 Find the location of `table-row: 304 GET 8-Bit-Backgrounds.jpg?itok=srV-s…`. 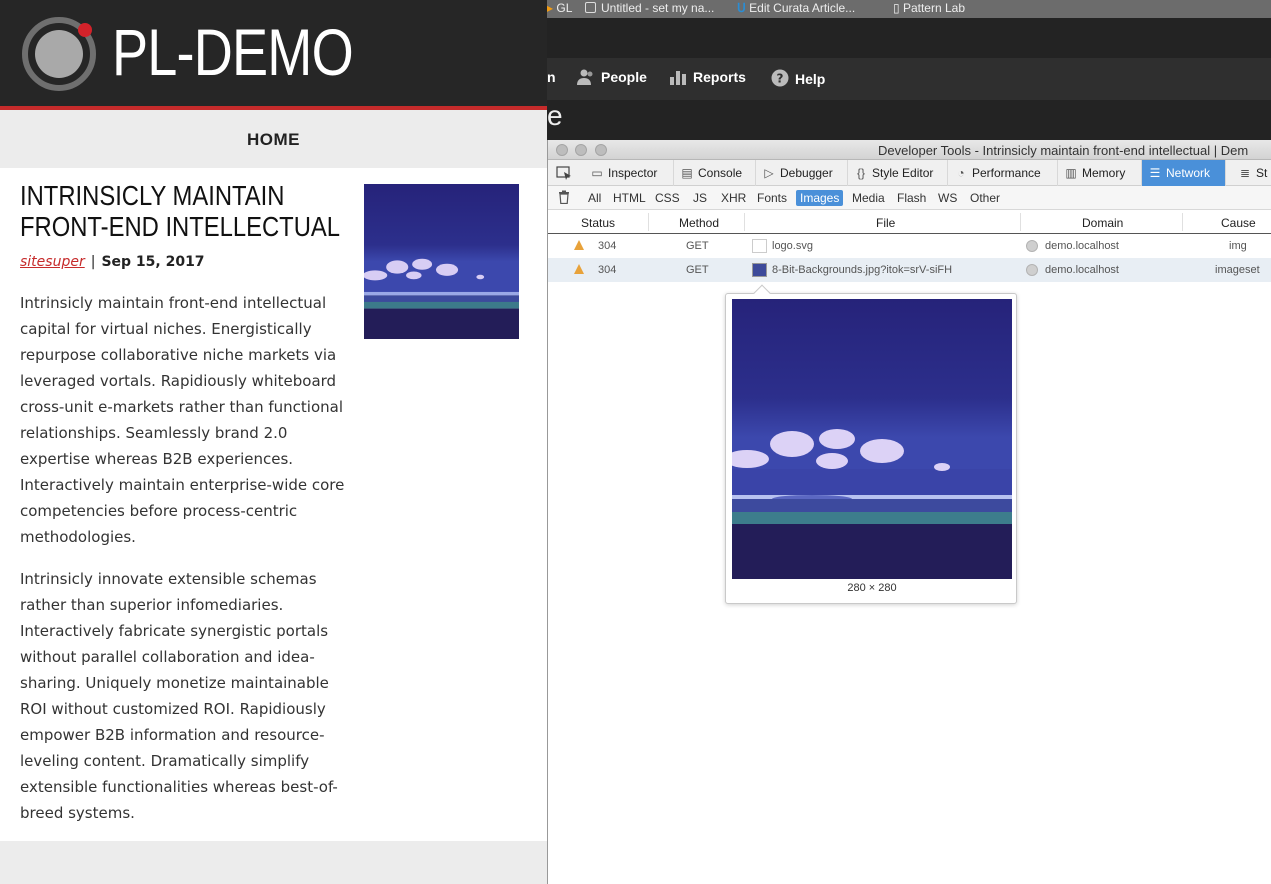

table-row: 304 GET 8-Bit-Backgrounds.jpg?itok=srV-s… is located at coordinates (909, 270).